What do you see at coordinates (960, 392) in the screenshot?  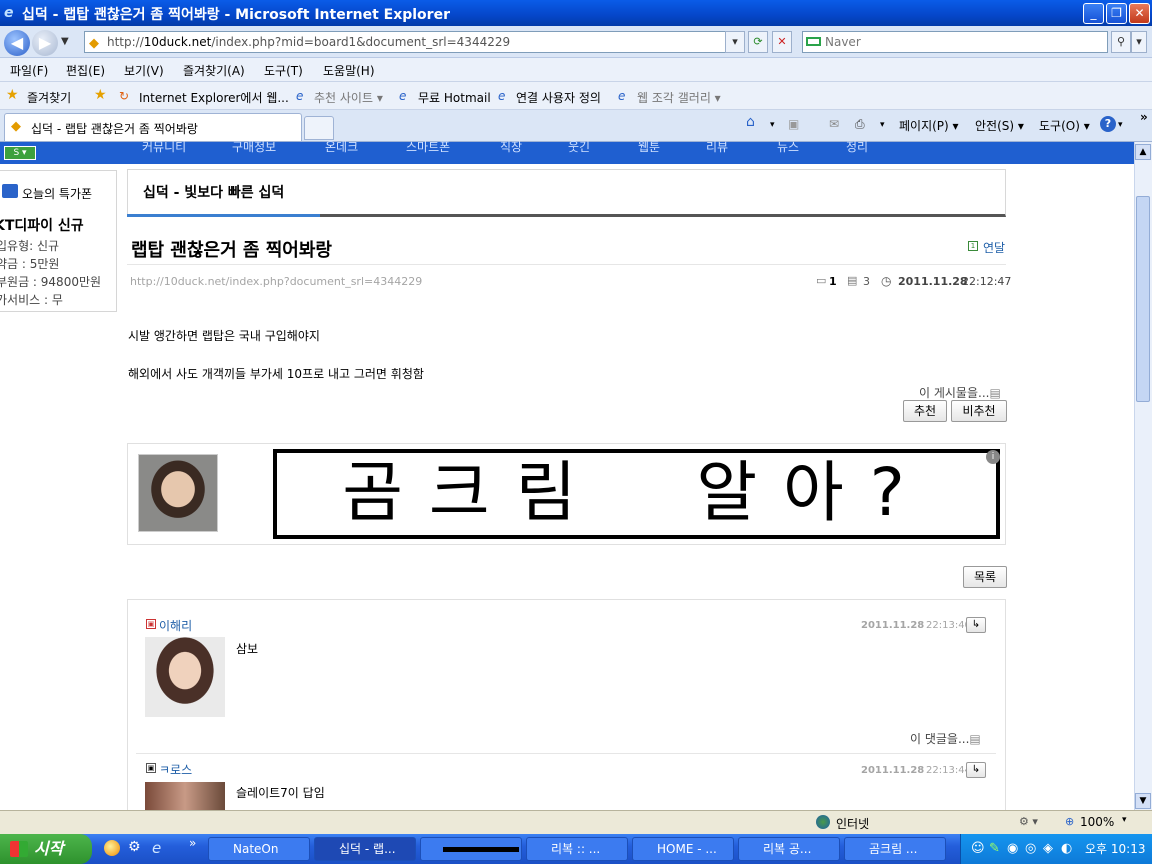 I see `post-menu: 이 게시물을...▤` at bounding box center [960, 392].